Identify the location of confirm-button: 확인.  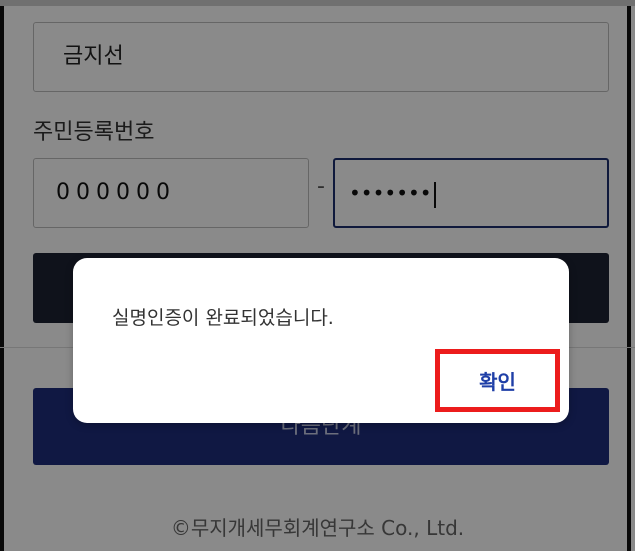
(497, 380).